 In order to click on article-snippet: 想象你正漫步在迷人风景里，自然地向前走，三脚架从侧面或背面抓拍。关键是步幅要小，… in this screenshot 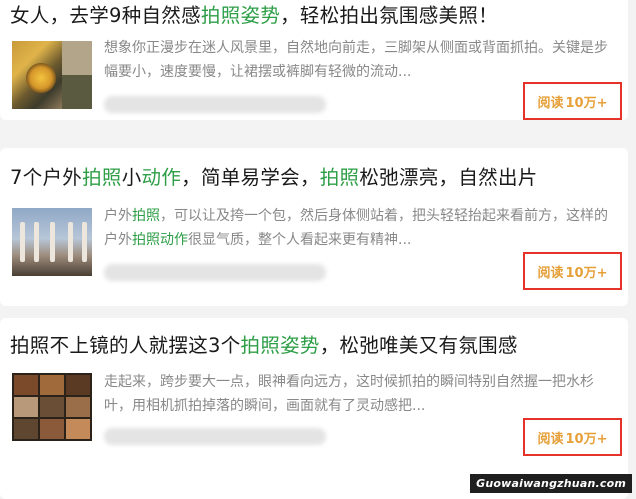, I will do `click(356, 60)`.